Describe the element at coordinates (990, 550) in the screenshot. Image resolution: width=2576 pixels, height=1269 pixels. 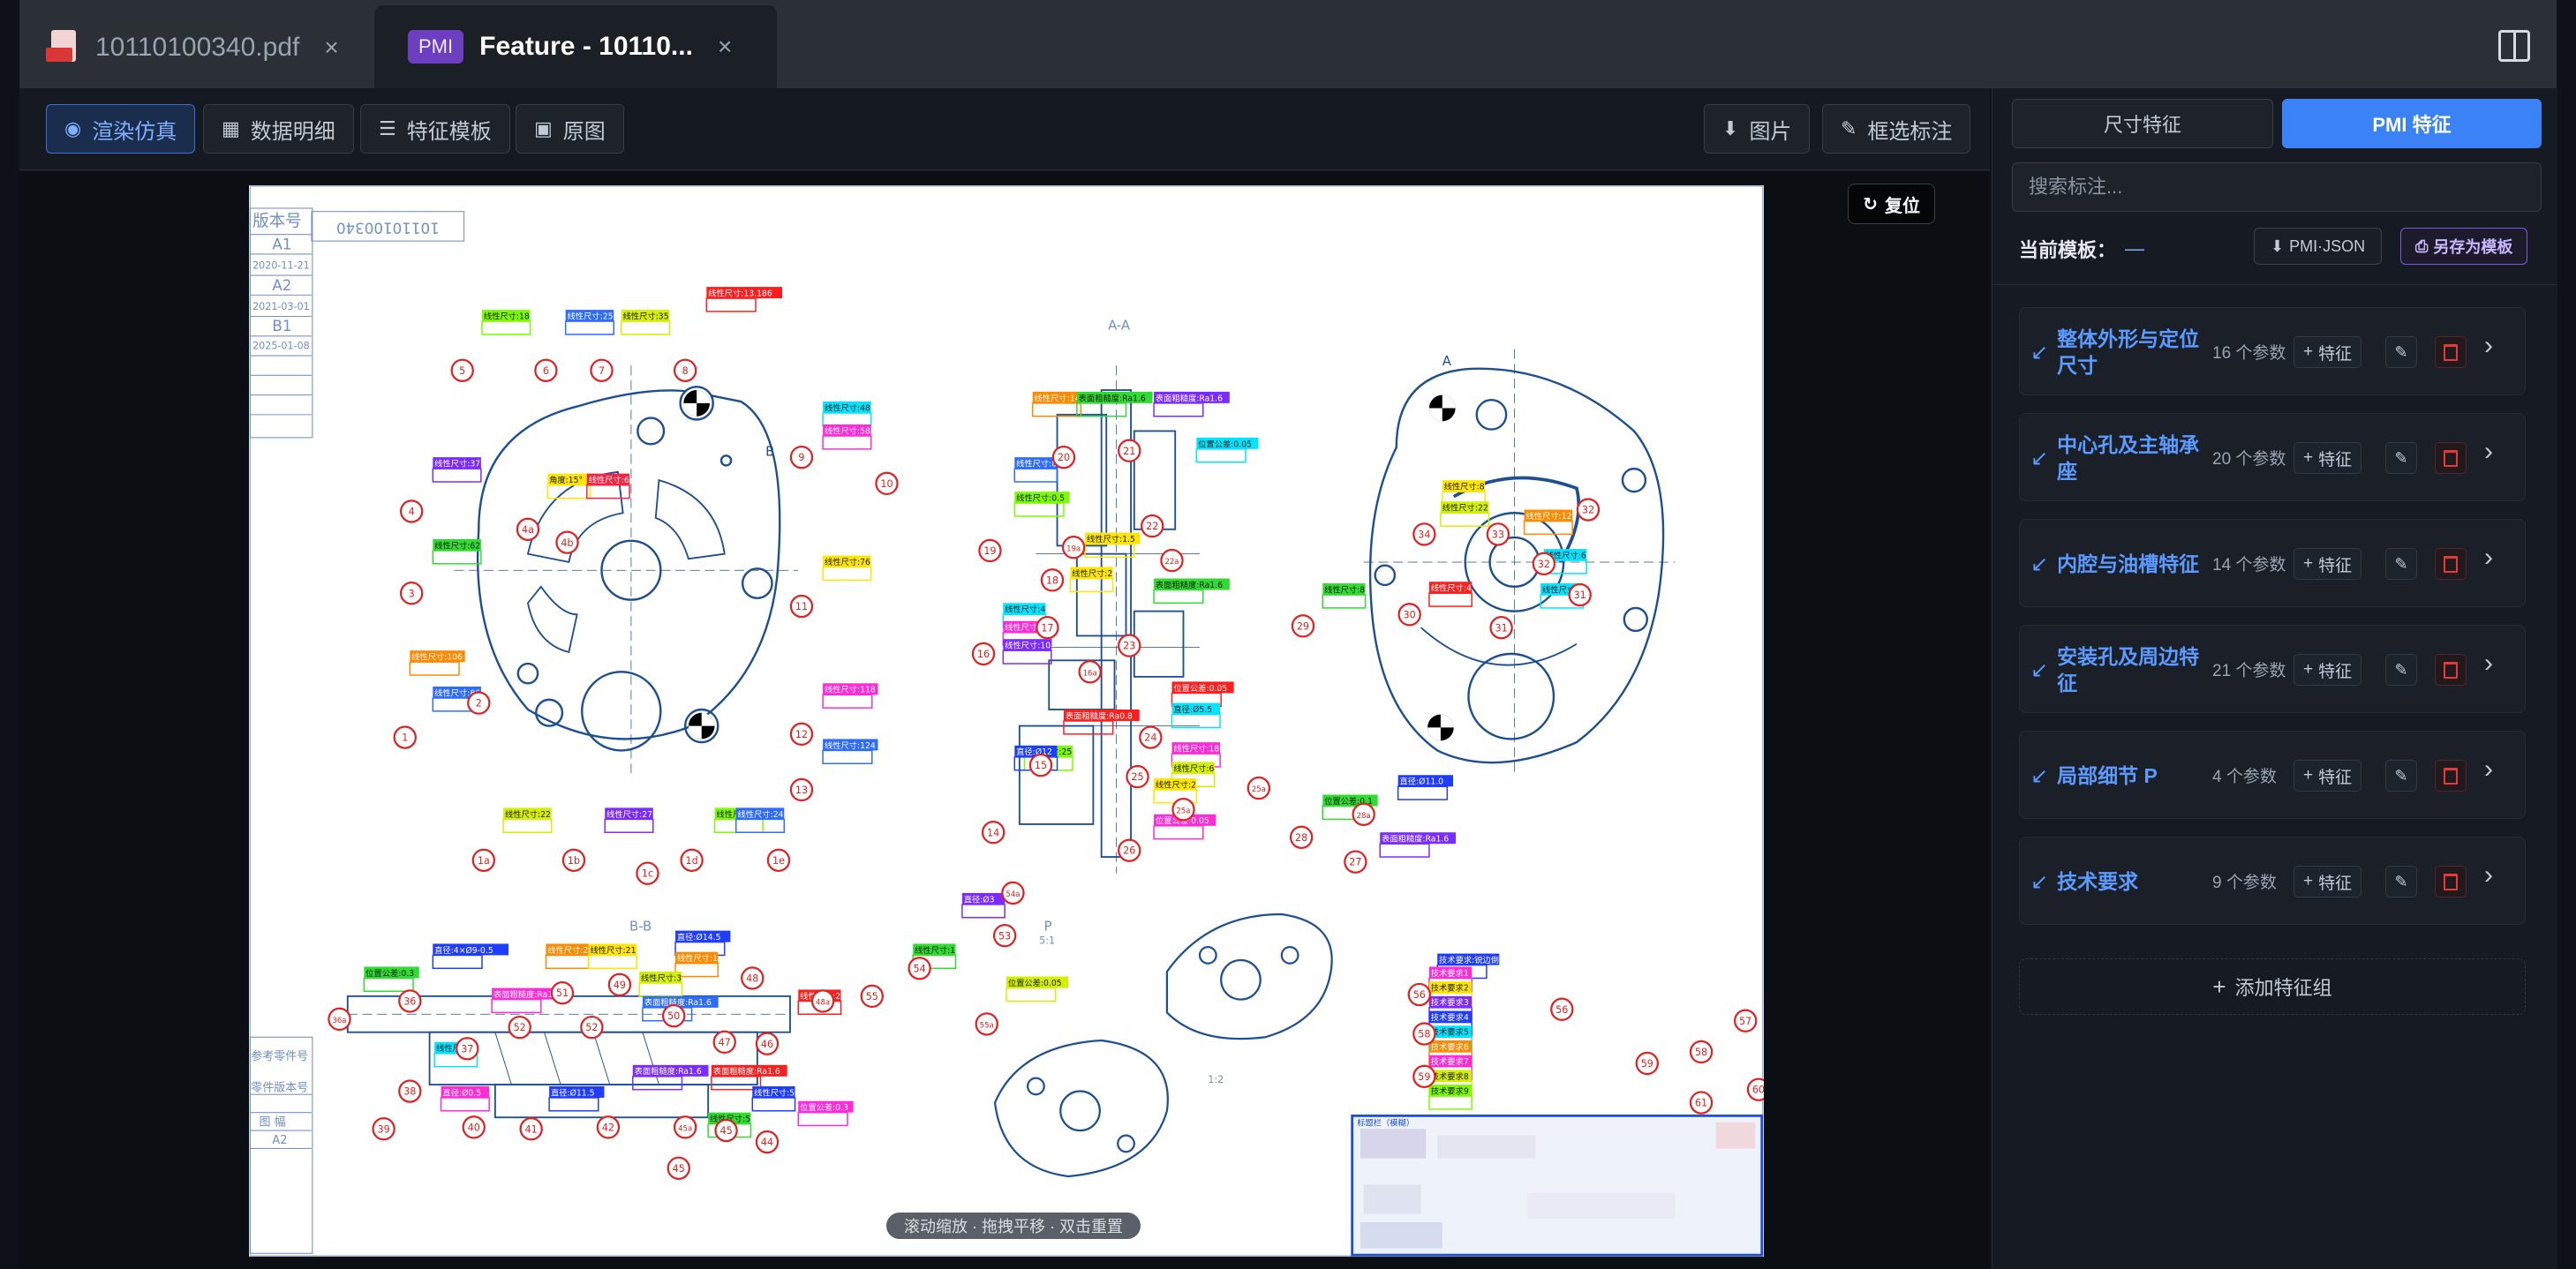
I see `pmi-balloon: 19` at that location.